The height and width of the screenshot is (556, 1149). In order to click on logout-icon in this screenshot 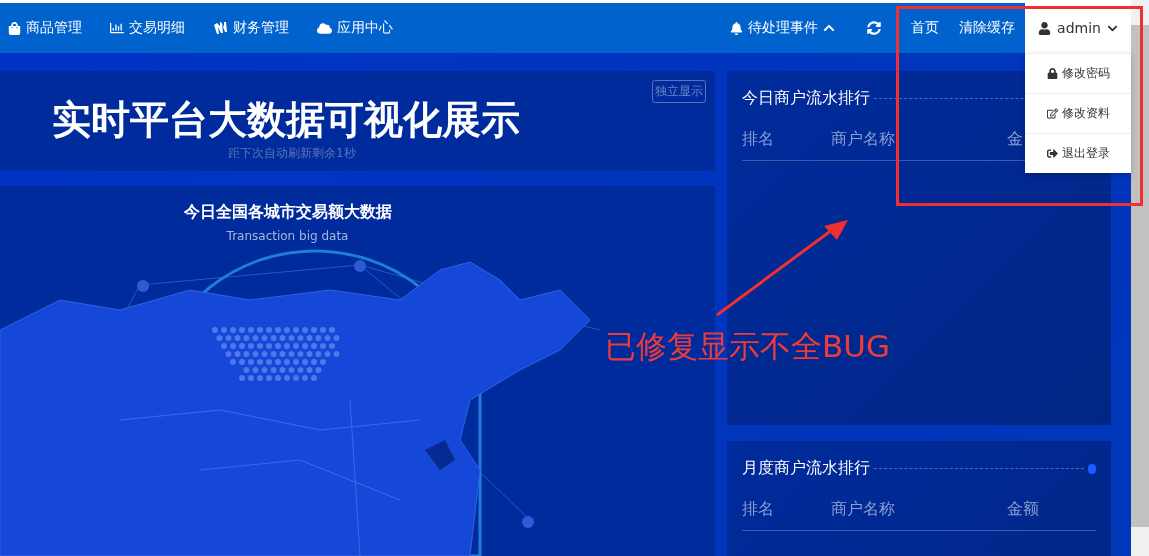, I will do `click(1052, 153)`.